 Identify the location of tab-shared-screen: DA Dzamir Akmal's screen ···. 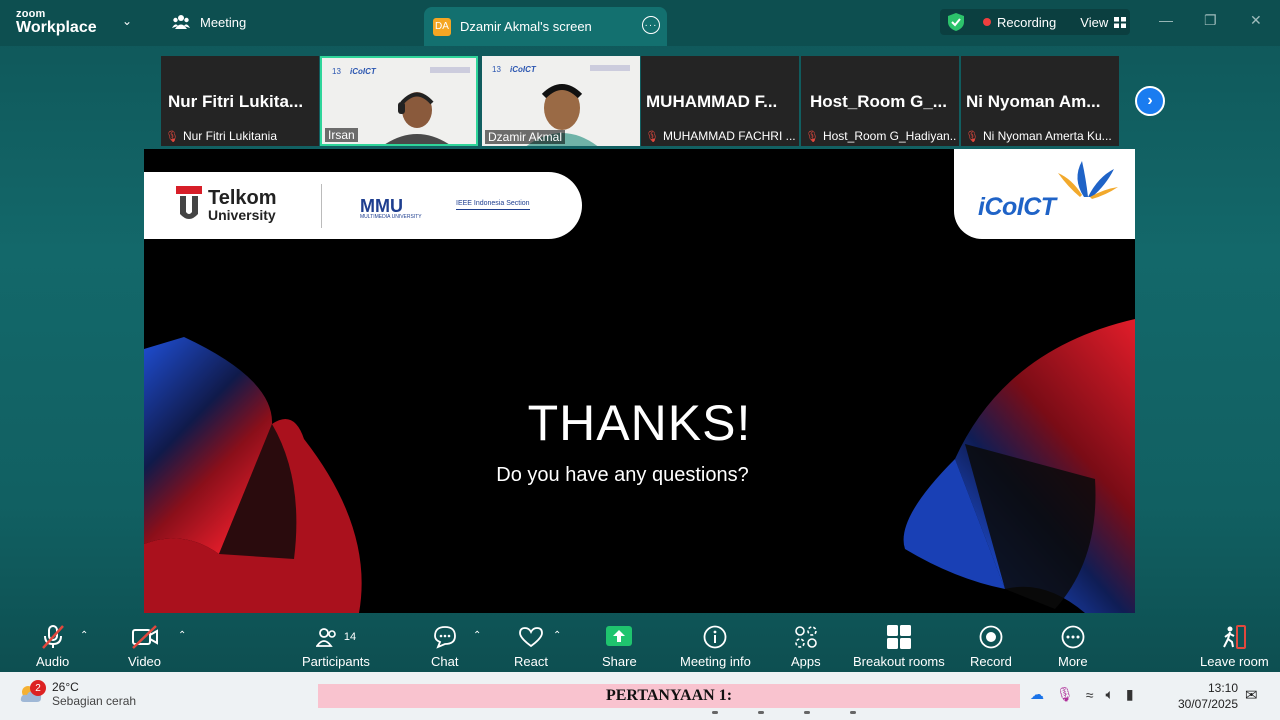
(545, 26).